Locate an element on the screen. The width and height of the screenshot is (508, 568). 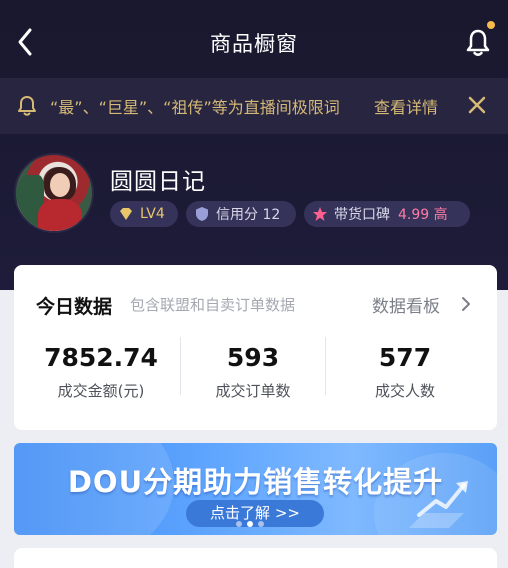
notification-dot is located at coordinates (491, 25).